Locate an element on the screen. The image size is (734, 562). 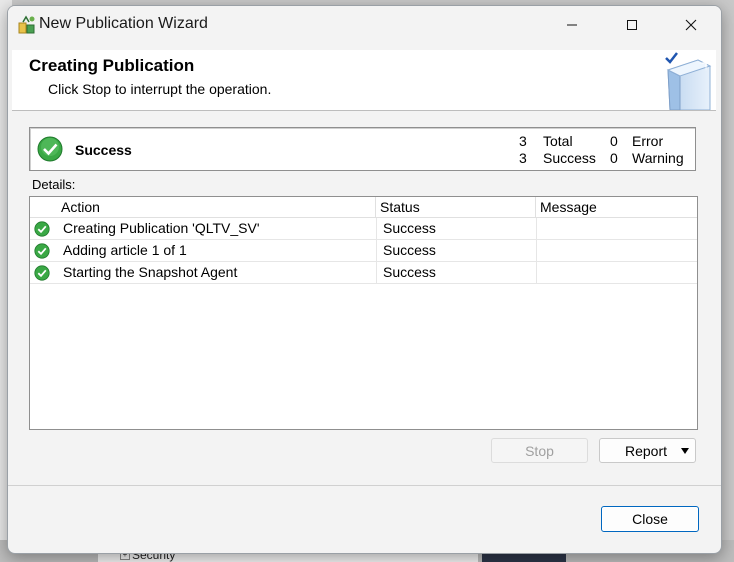
row-action: Adding article 1 of 1 is located at coordinates (125, 250).